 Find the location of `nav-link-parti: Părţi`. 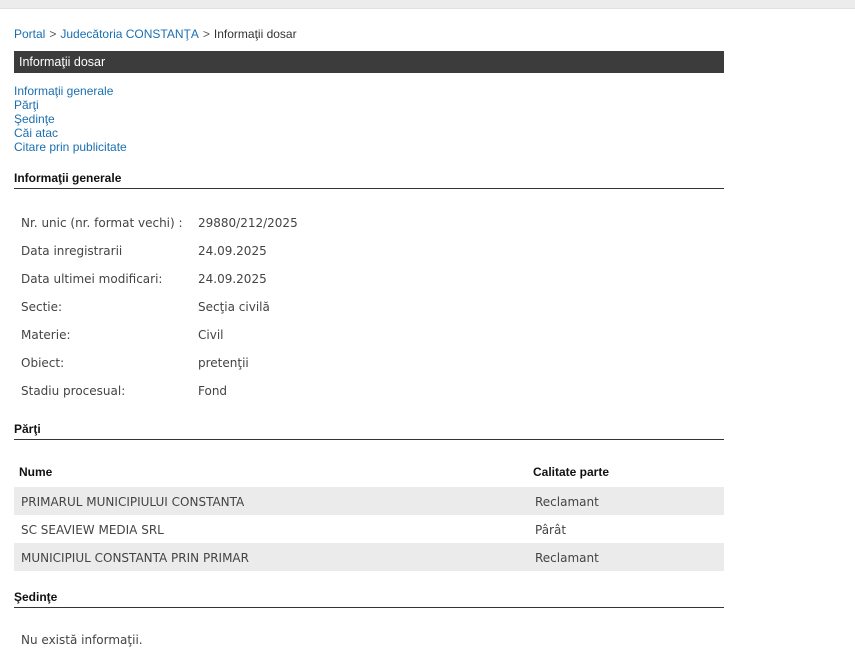

nav-link-parti: Părţi is located at coordinates (70, 105).